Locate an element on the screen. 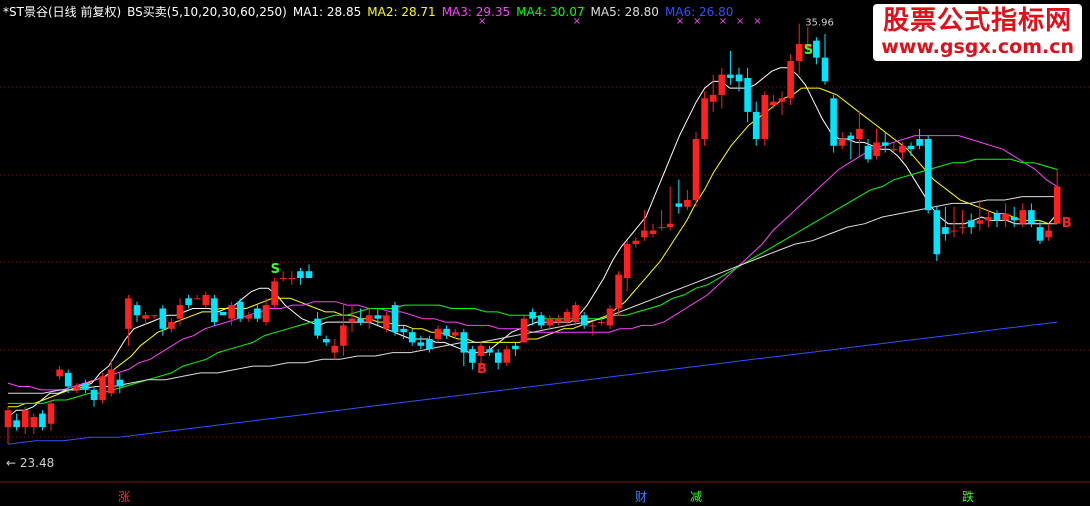  ma2-label: MA2: 28.71 is located at coordinates (401, 12).